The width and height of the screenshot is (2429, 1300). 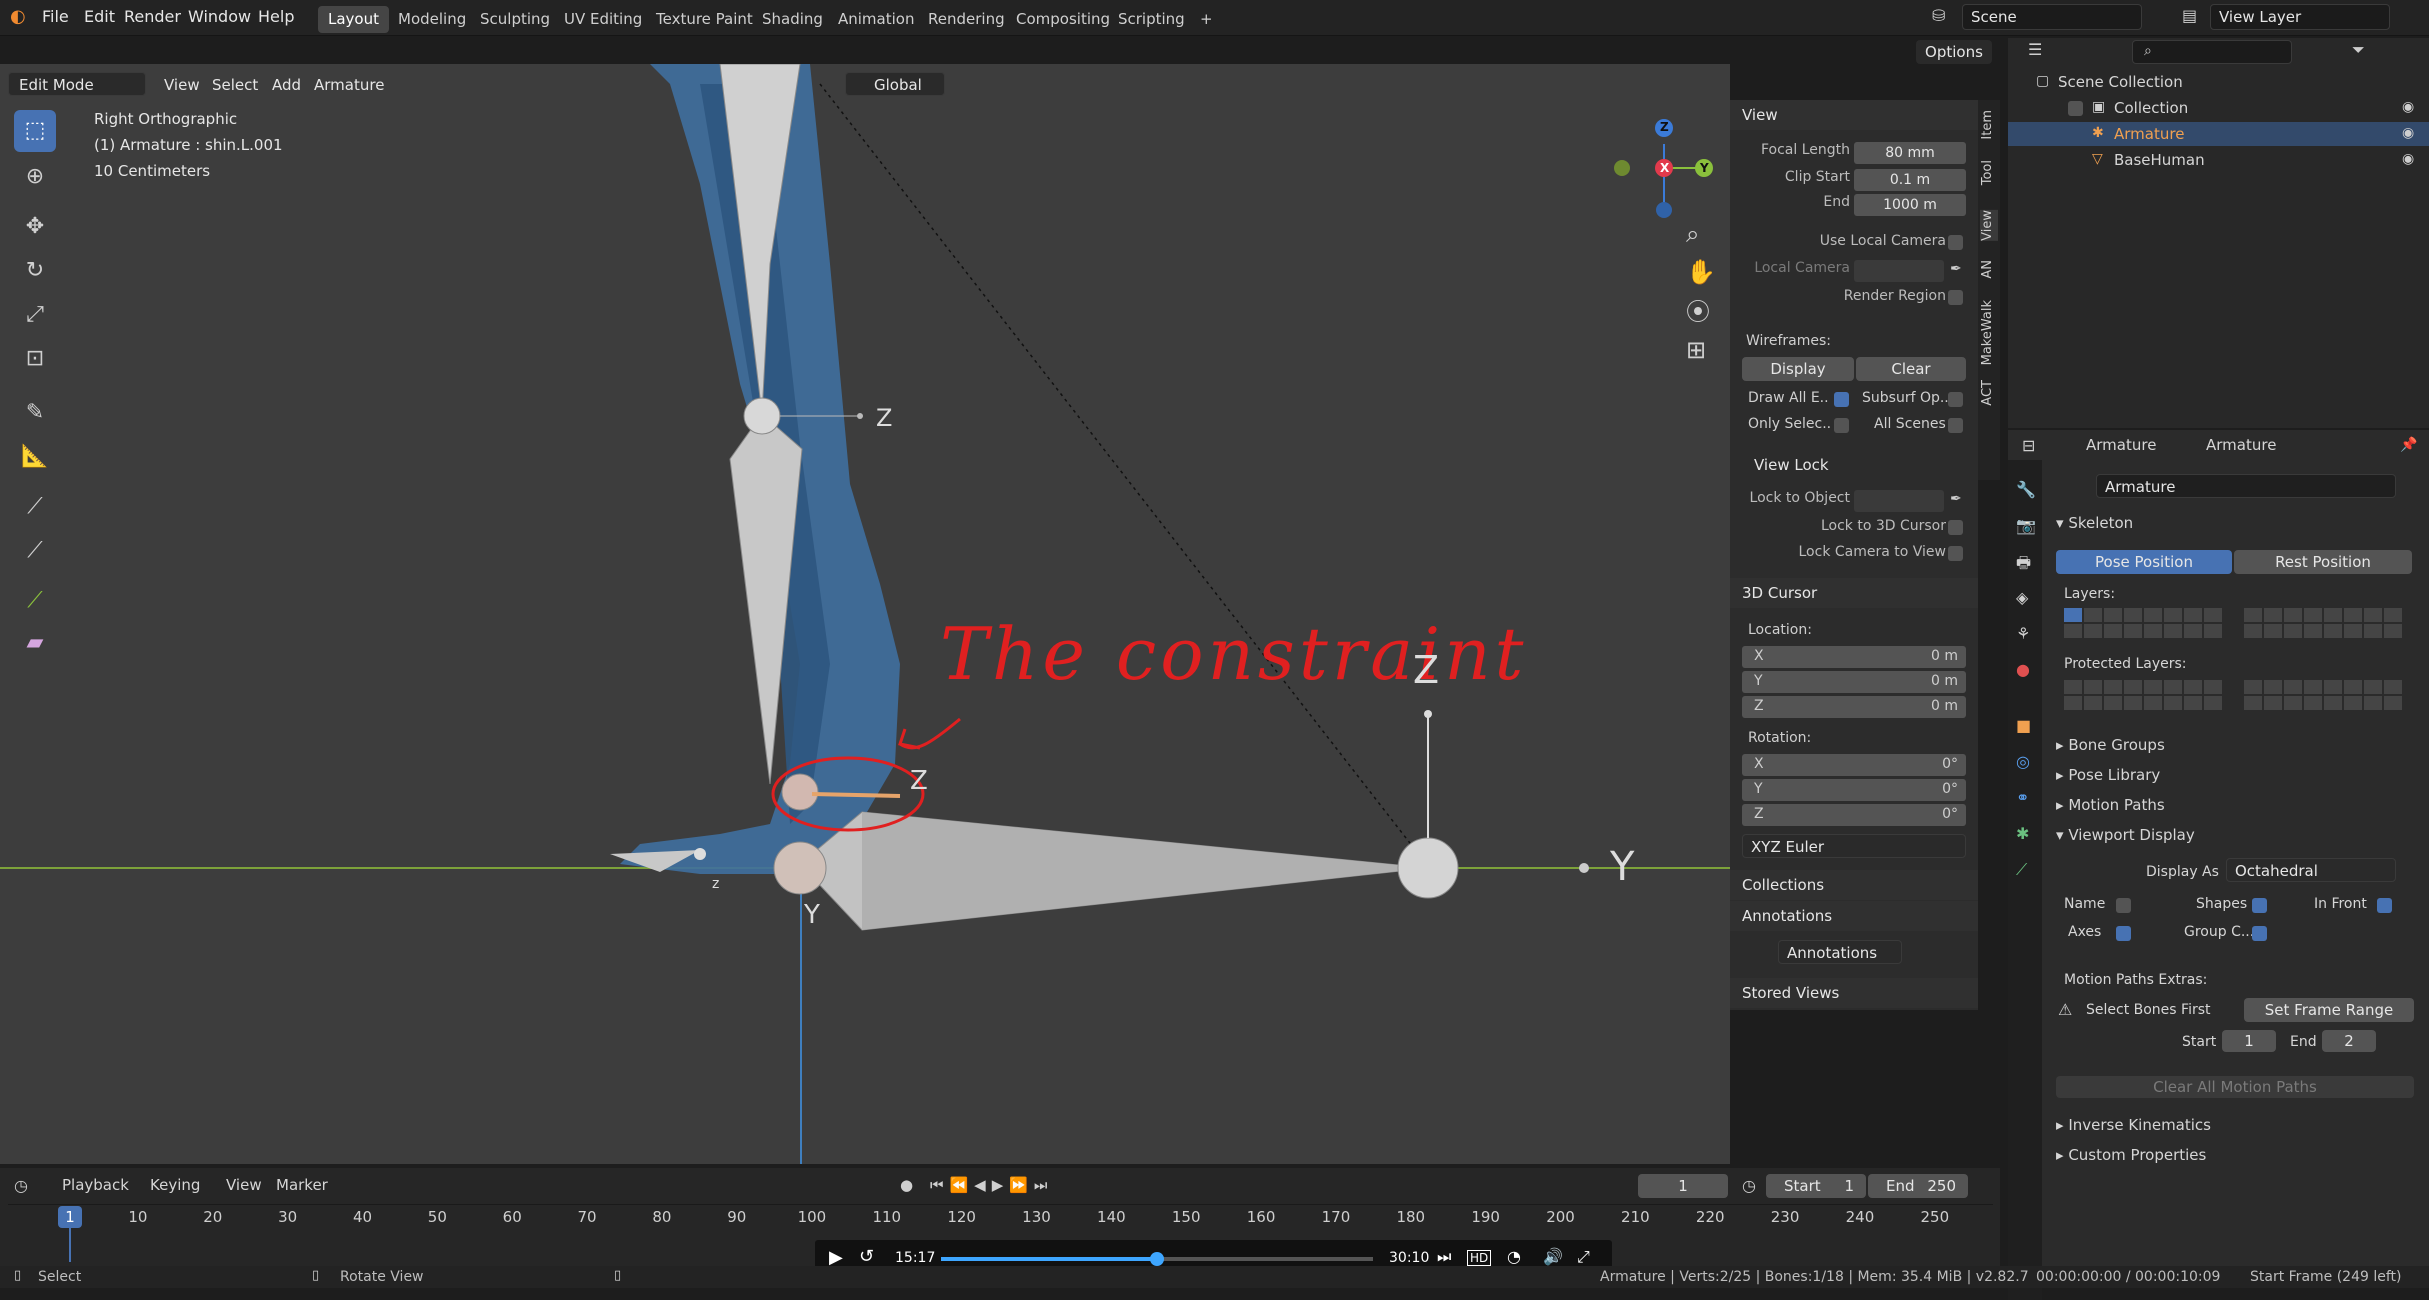 What do you see at coordinates (1683, 1186) in the screenshot?
I see `current-frame-field: 1` at bounding box center [1683, 1186].